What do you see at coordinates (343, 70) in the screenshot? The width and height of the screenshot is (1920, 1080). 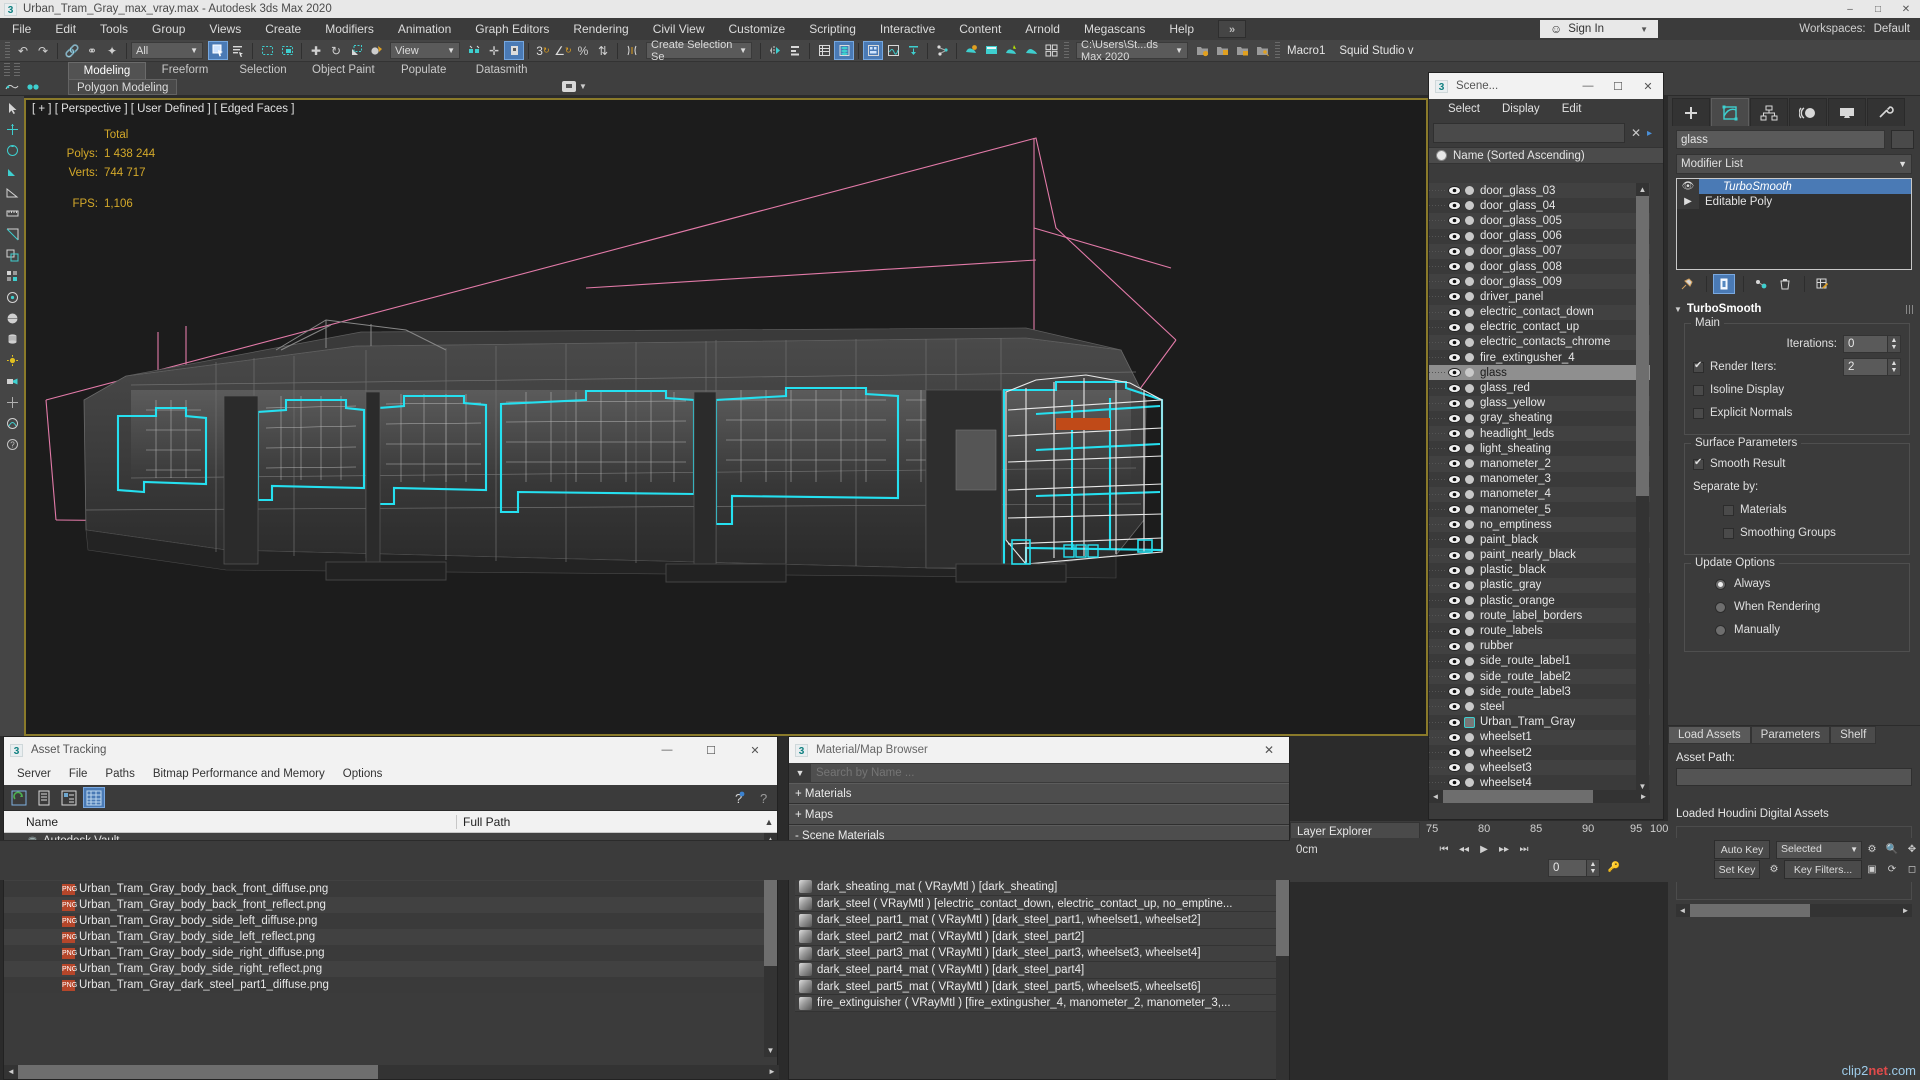 I see `tab-object-paint: Object Paint` at bounding box center [343, 70].